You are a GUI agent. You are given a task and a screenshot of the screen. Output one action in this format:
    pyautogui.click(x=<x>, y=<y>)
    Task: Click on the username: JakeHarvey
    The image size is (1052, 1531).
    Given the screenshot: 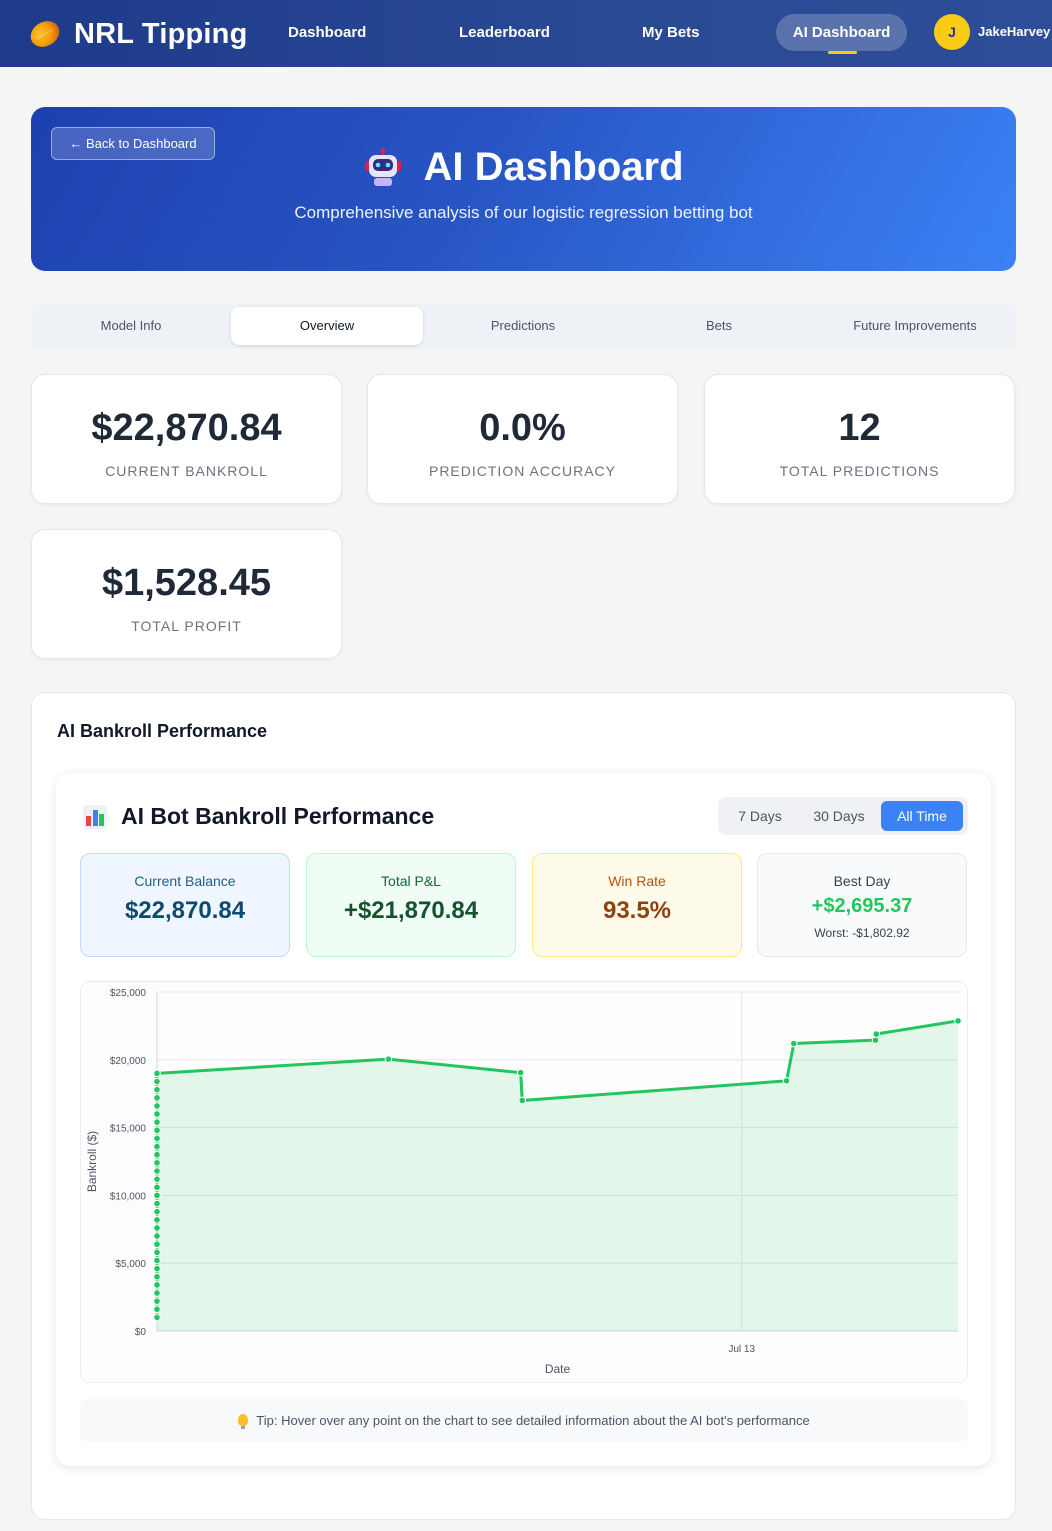 What is the action you would take?
    pyautogui.click(x=1014, y=31)
    